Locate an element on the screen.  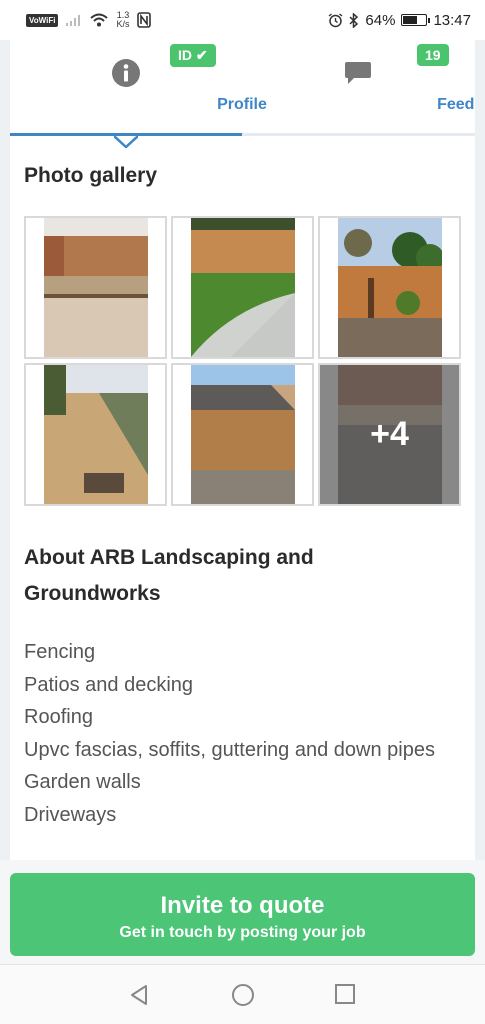
system-nav-bar is located at coordinates (242, 994).